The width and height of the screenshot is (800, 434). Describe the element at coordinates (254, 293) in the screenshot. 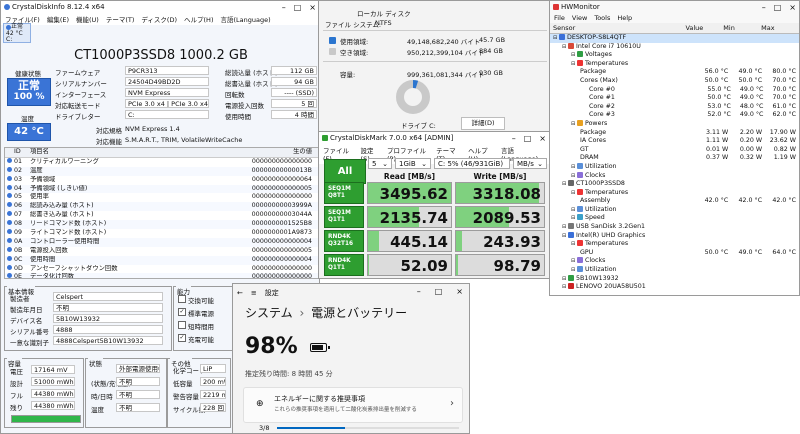

I see `hamburger-icon: ≡` at that location.